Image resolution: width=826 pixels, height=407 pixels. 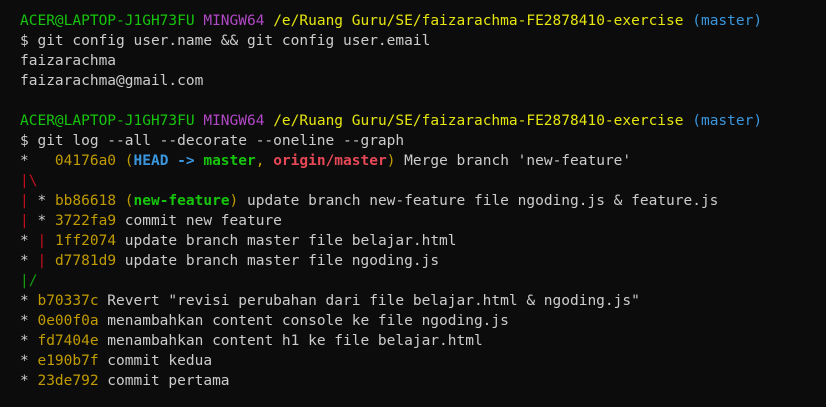 I want to click on log-line: | * 3722fa9 commit new feature, so click(x=423, y=221).